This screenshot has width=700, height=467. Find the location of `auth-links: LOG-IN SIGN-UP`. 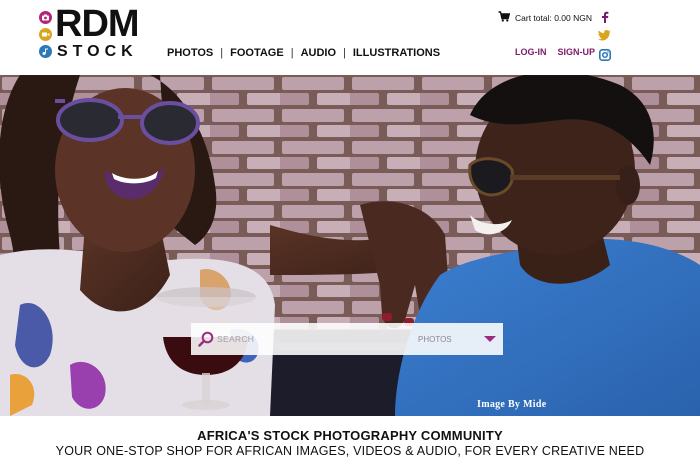

auth-links: LOG-IN SIGN-UP is located at coordinates (555, 52).